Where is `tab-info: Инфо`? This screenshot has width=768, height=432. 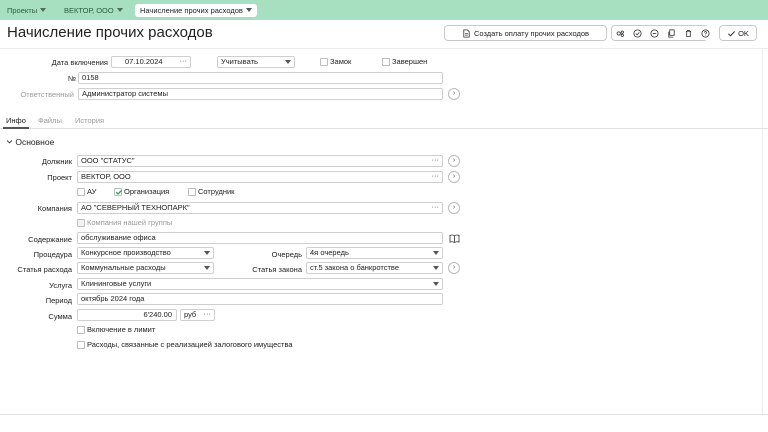 tab-info: Инфо is located at coordinates (16, 120).